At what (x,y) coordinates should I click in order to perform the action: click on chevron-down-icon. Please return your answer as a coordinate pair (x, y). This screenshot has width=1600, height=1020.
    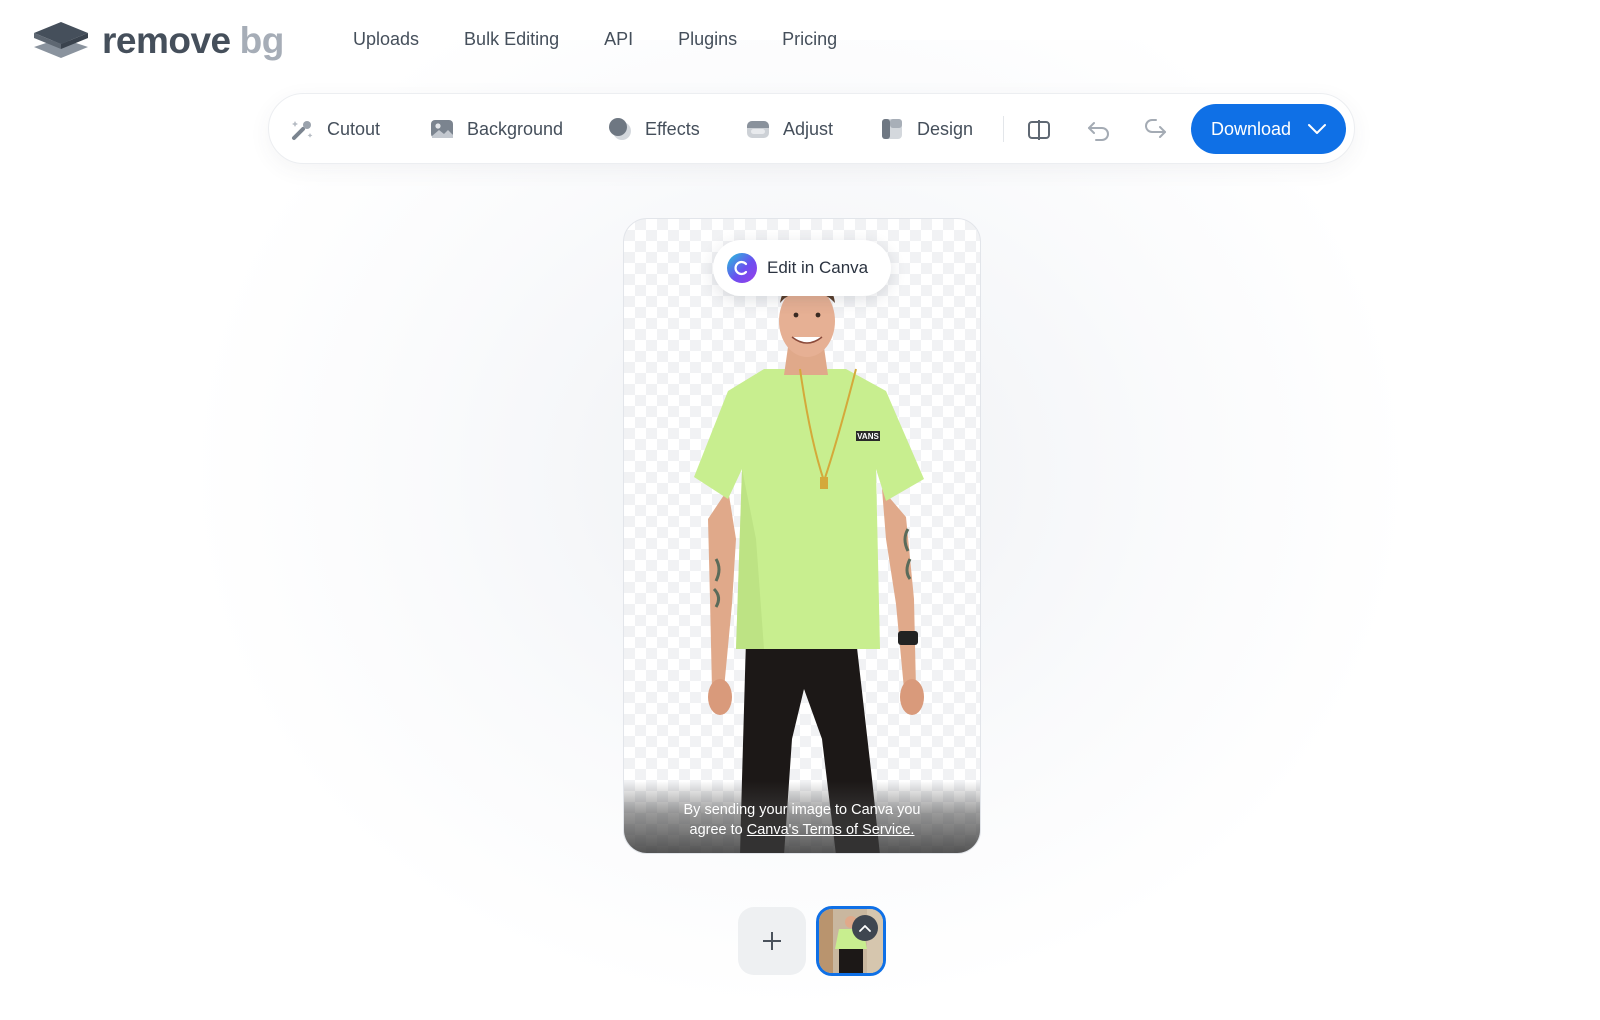
    Looking at the image, I should click on (1317, 129).